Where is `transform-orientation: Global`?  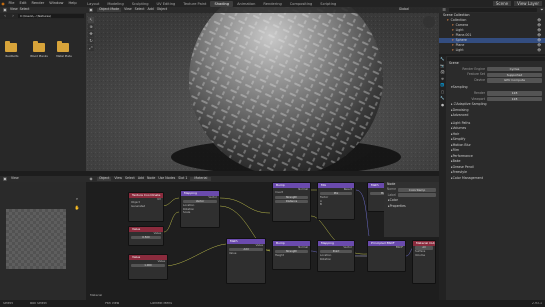
transform-orientation: Global is located at coordinates (404, 9).